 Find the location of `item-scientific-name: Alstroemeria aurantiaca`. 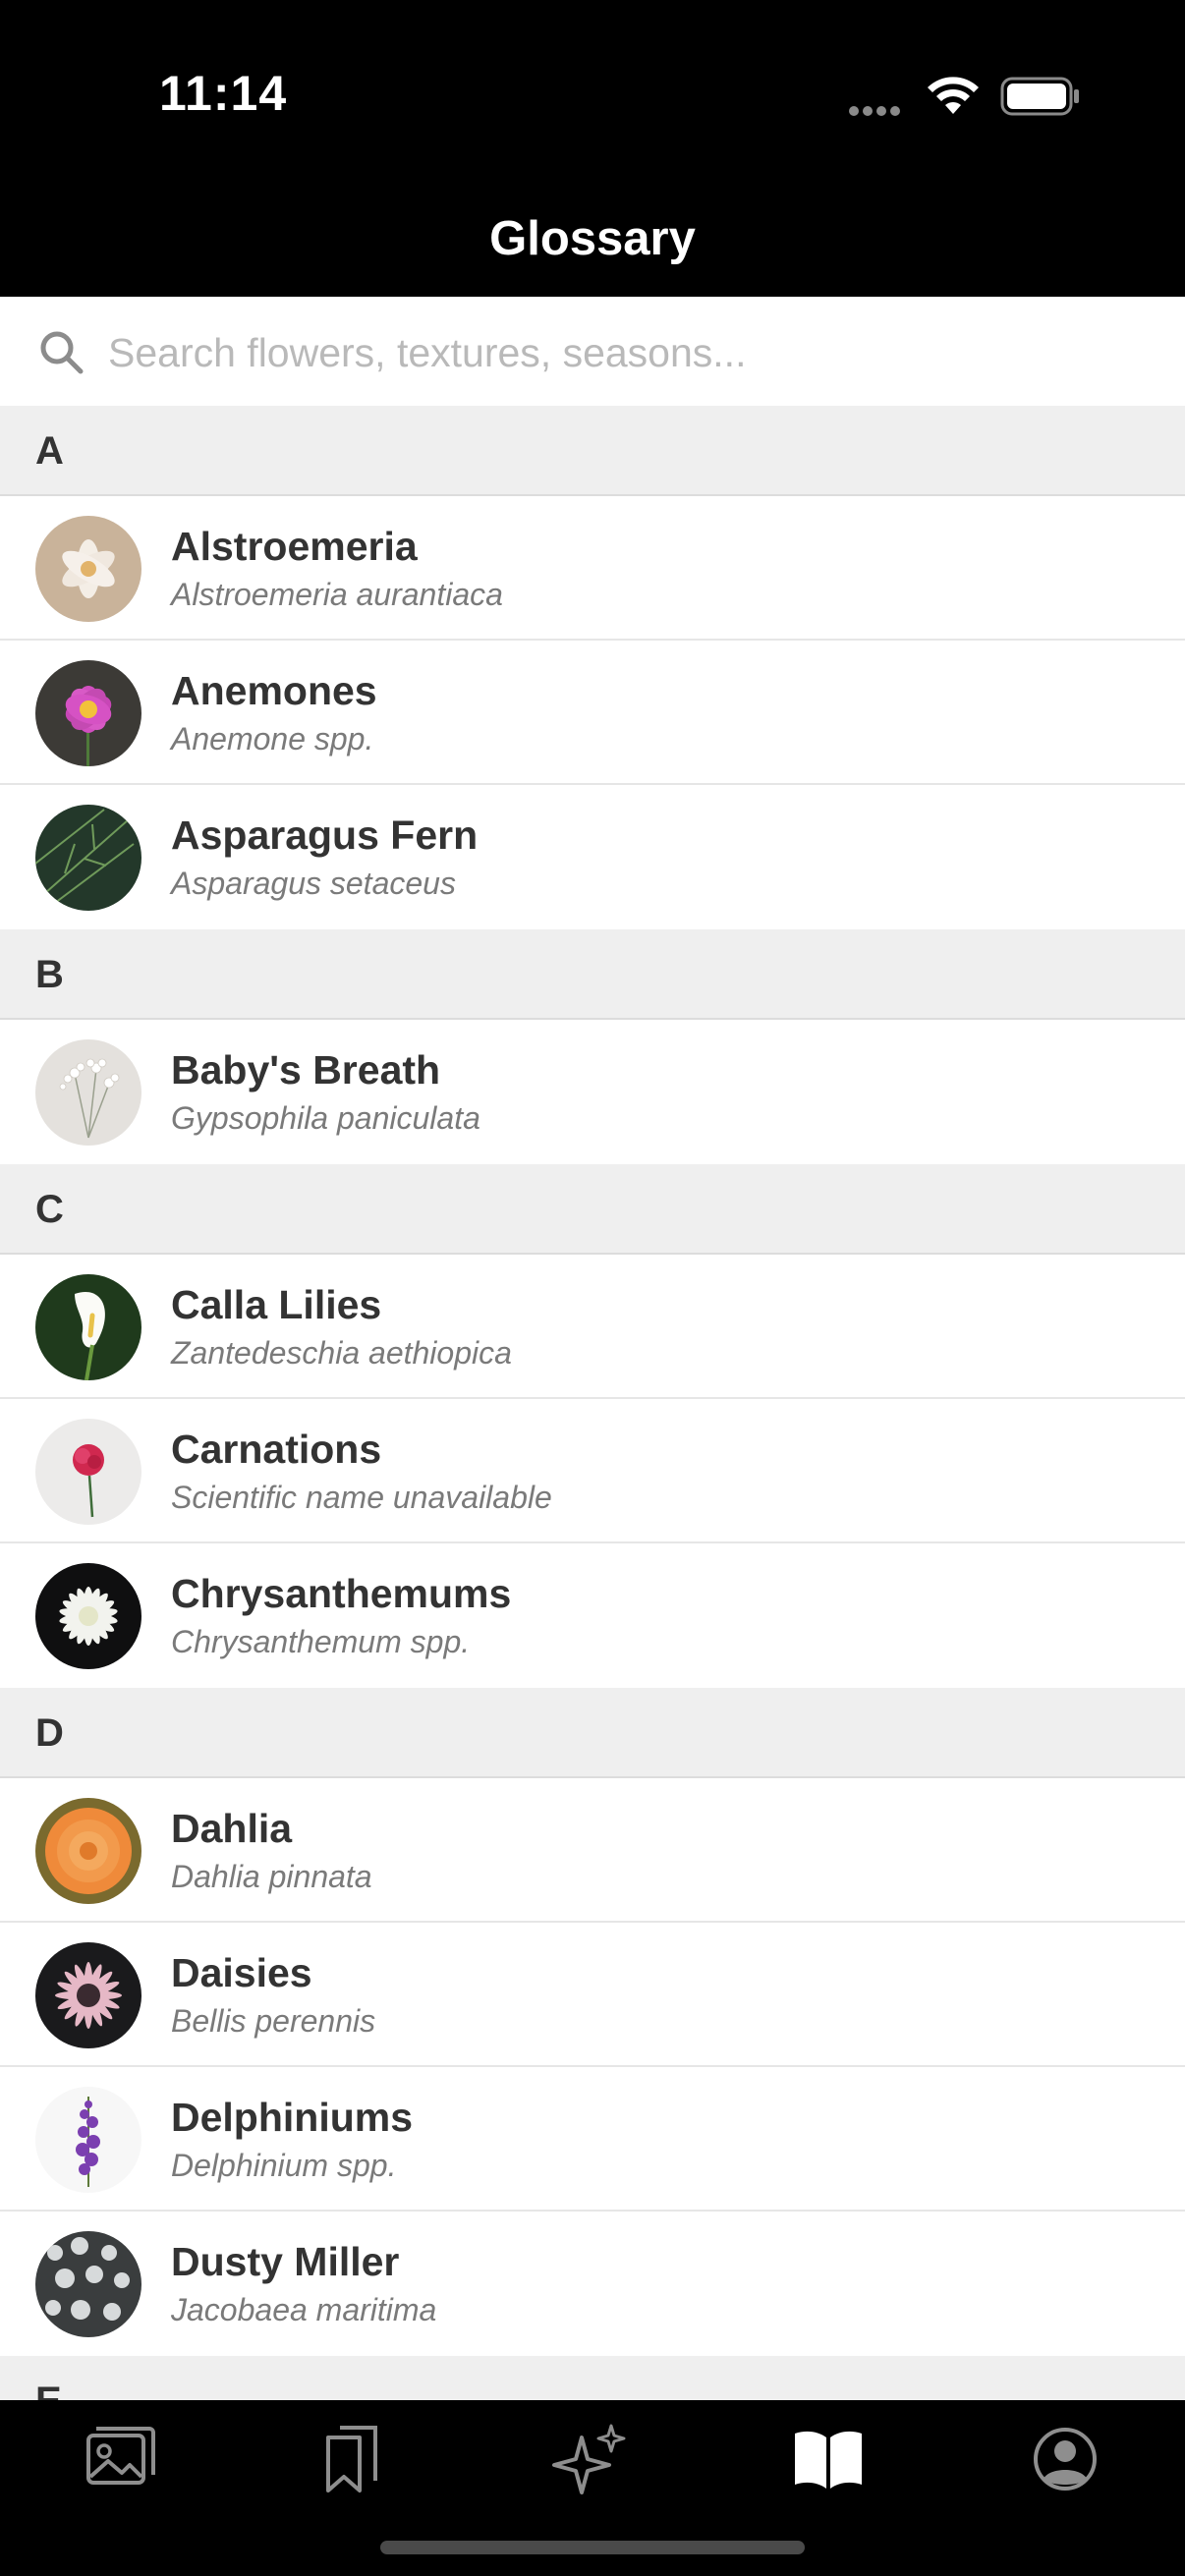

item-scientific-name: Alstroemeria aurantiaca is located at coordinates (337, 594).